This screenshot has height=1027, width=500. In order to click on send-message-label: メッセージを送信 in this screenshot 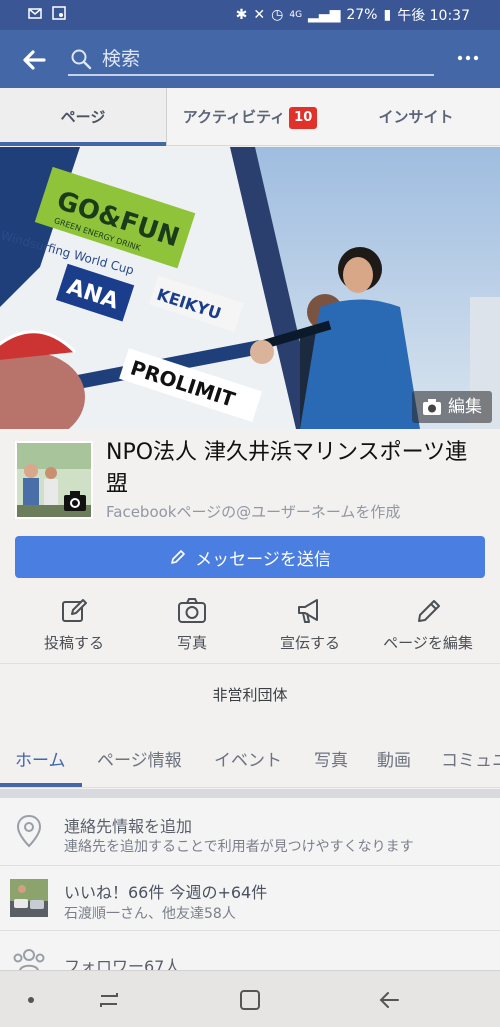, I will do `click(263, 559)`.